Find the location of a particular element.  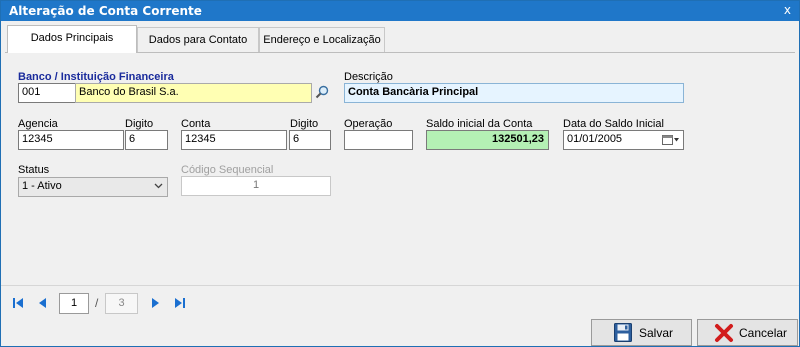

conta-input: 12345 is located at coordinates (234, 140).